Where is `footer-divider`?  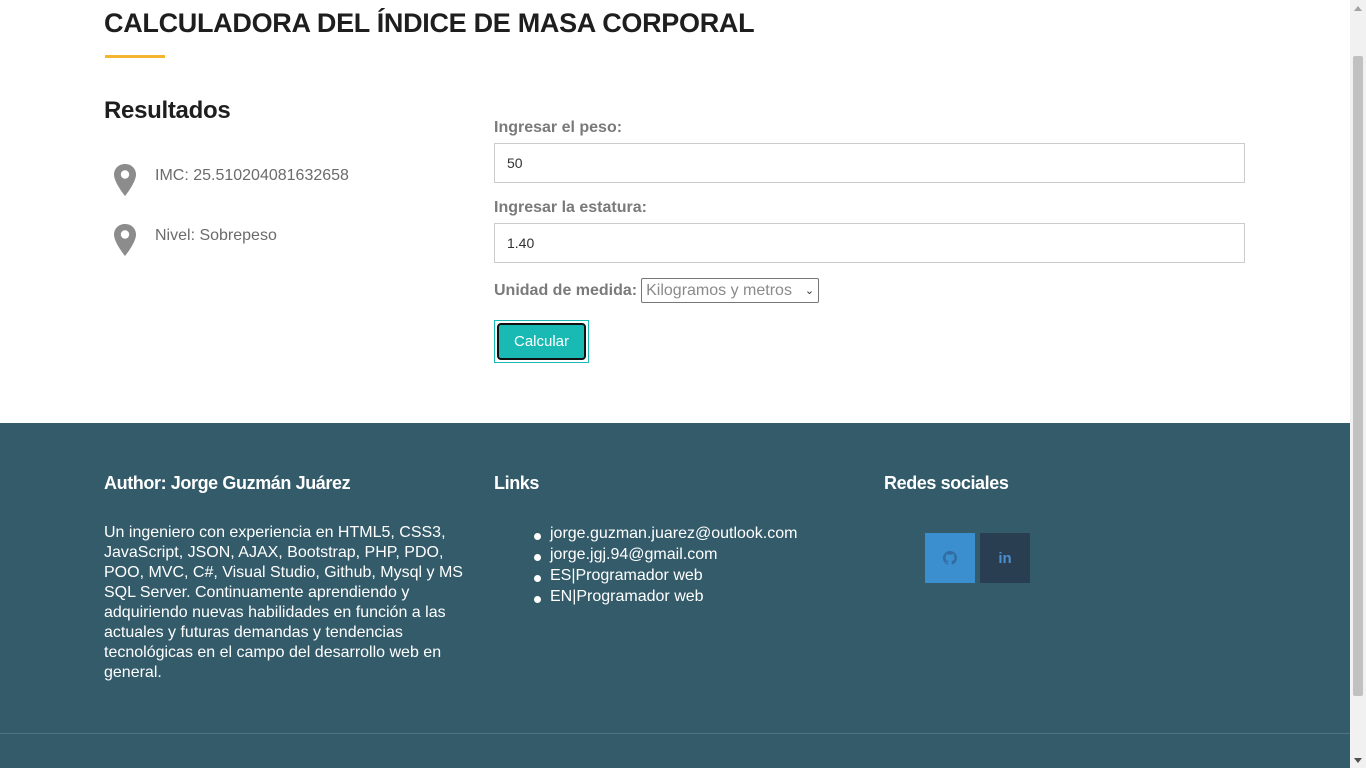
footer-divider is located at coordinates (675, 733).